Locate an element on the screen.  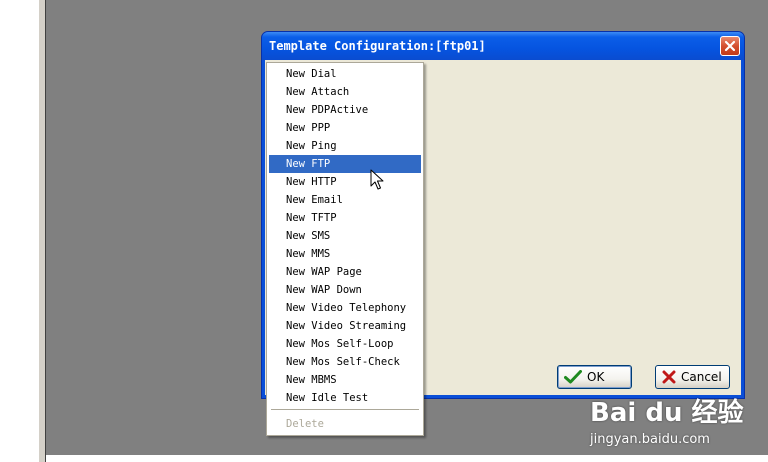
menu-item-label: New PDPActive is located at coordinates (327, 110).